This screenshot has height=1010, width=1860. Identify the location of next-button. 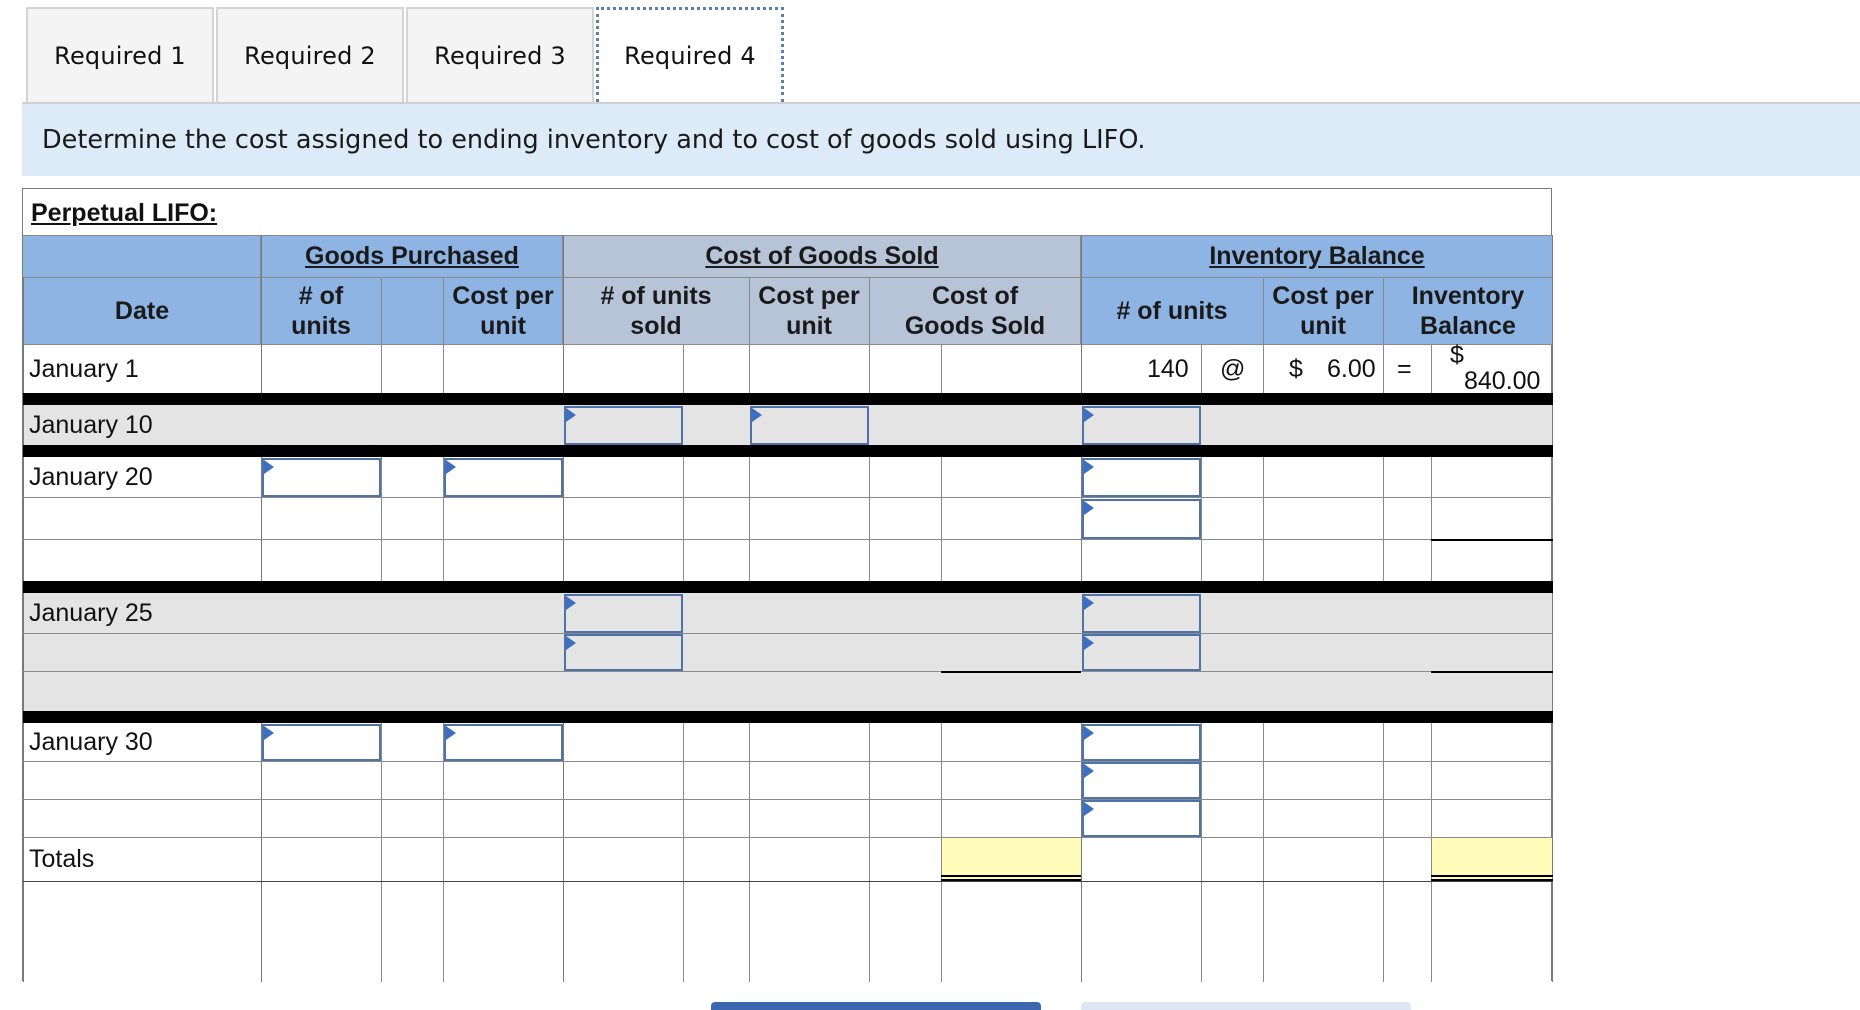
(1246, 1006).